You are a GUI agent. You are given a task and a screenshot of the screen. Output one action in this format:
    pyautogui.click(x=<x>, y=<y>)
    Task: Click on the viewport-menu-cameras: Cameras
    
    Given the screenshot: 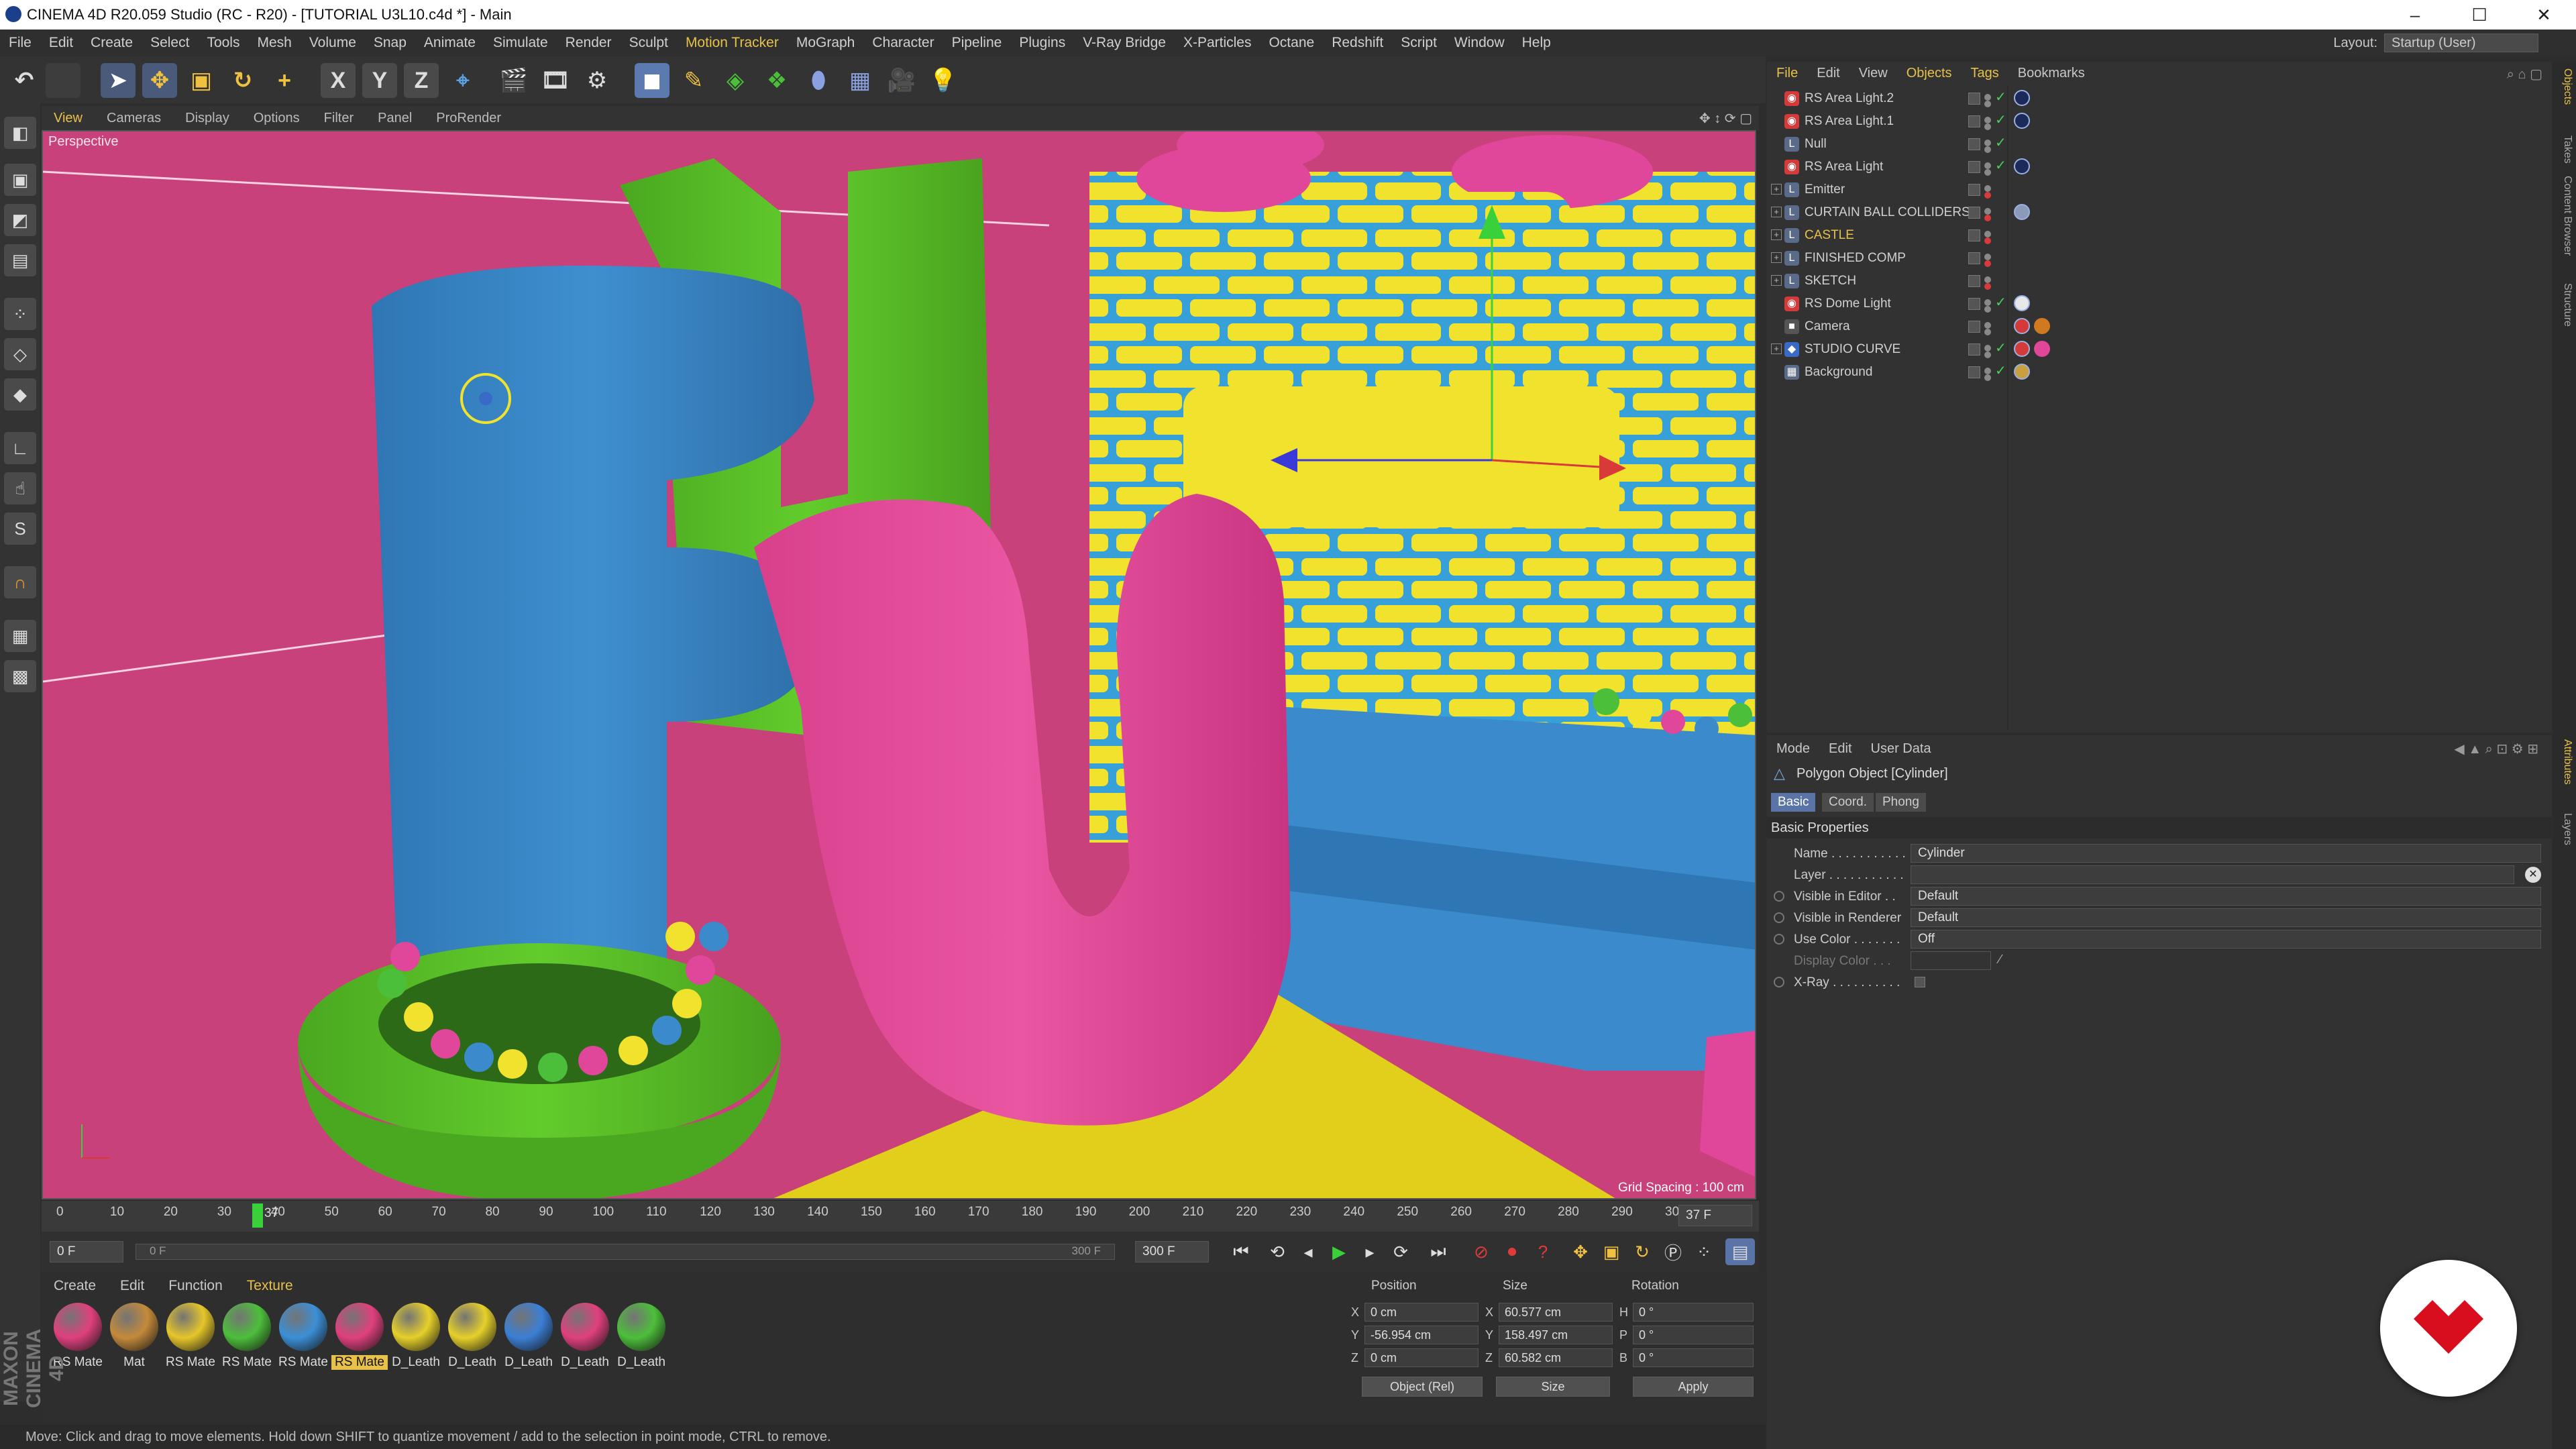 What is the action you would take?
    pyautogui.click(x=134, y=118)
    